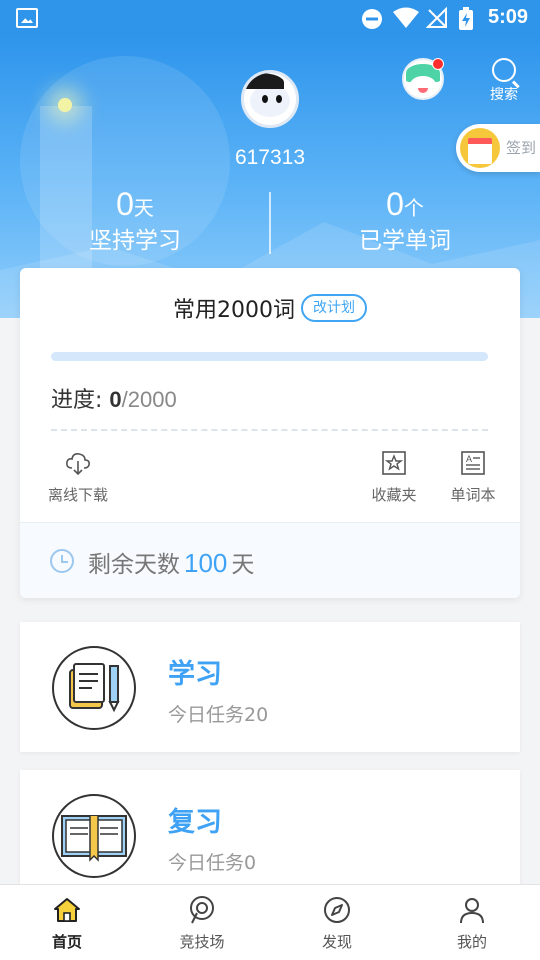 The width and height of the screenshot is (540, 960). What do you see at coordinates (394, 463) in the screenshot?
I see `star-bookmark-icon` at bounding box center [394, 463].